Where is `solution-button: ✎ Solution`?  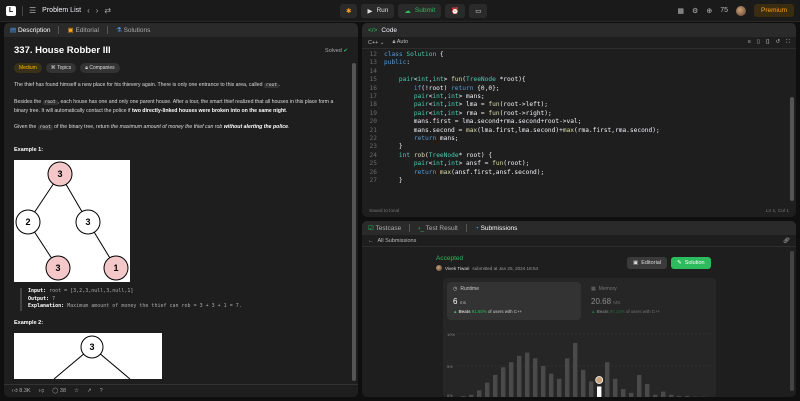
solution-button: ✎ Solution is located at coordinates (691, 263).